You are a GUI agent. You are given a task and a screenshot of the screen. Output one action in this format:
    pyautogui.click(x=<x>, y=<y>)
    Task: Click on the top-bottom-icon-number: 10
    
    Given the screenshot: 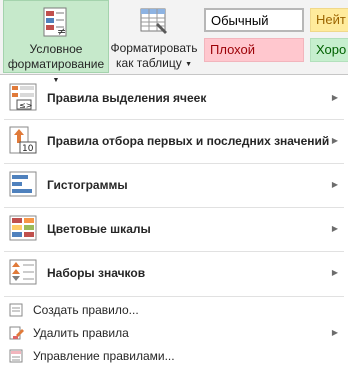 What is the action you would take?
    pyautogui.click(x=28, y=149)
    